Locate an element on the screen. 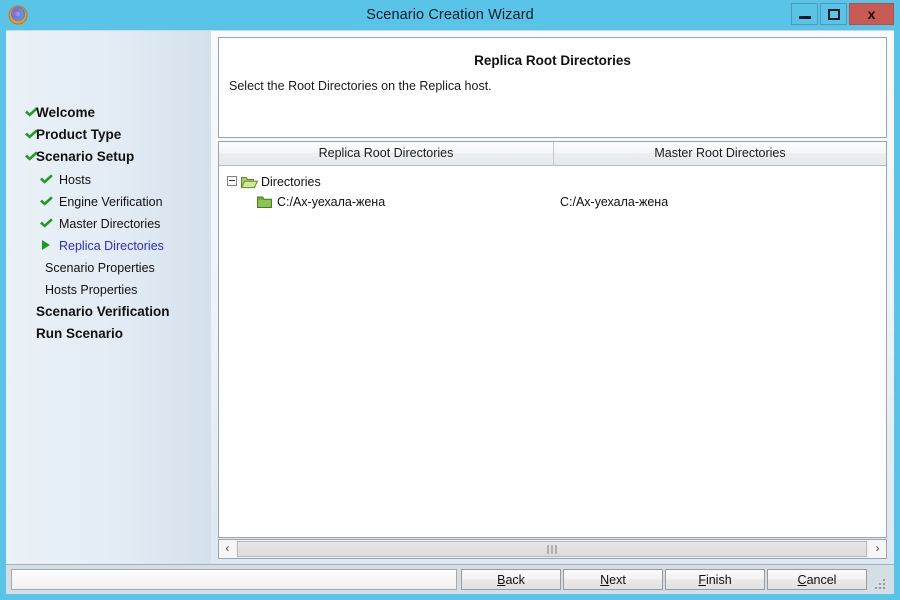 This screenshot has height=600, width=900. close-button: x is located at coordinates (871, 14).